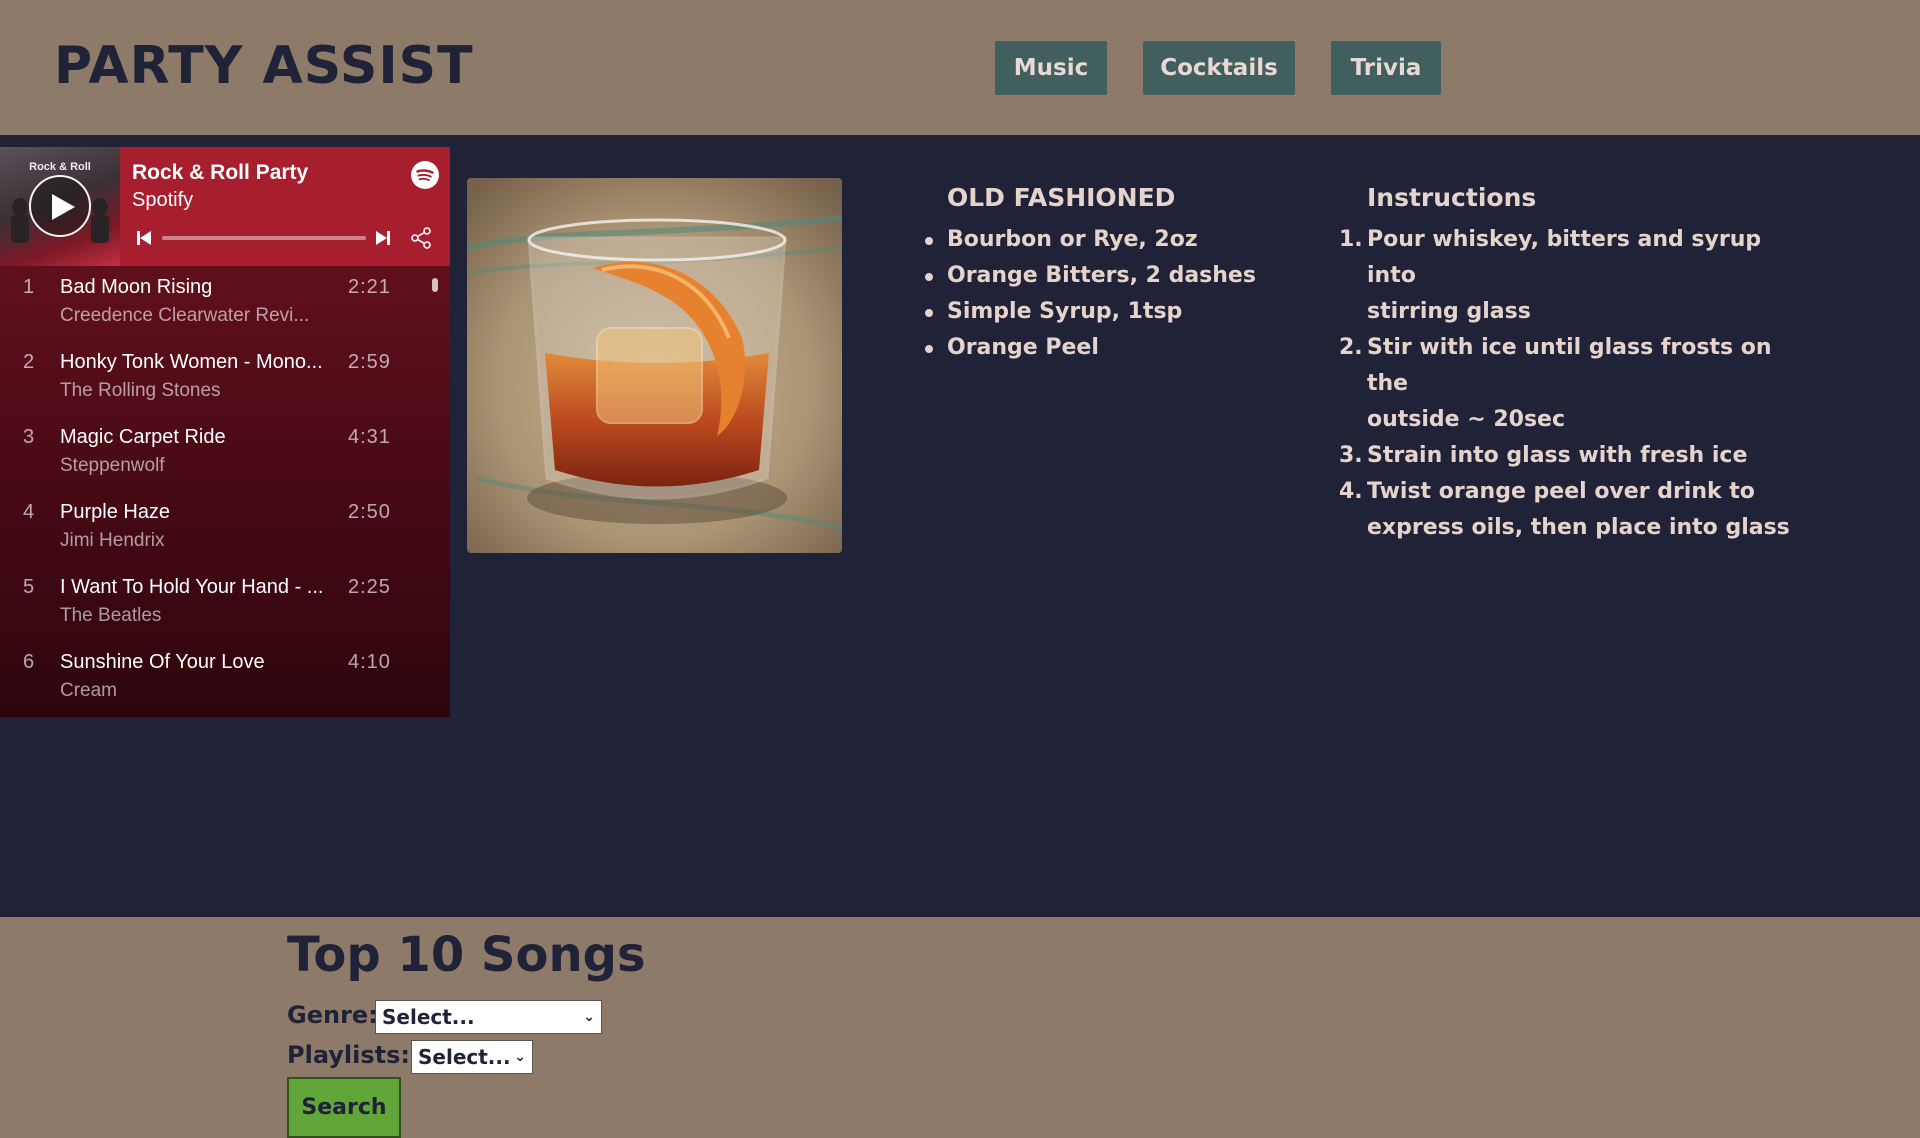 Image resolution: width=1920 pixels, height=1138 pixels. I want to click on step-number: 2., so click(1351, 347).